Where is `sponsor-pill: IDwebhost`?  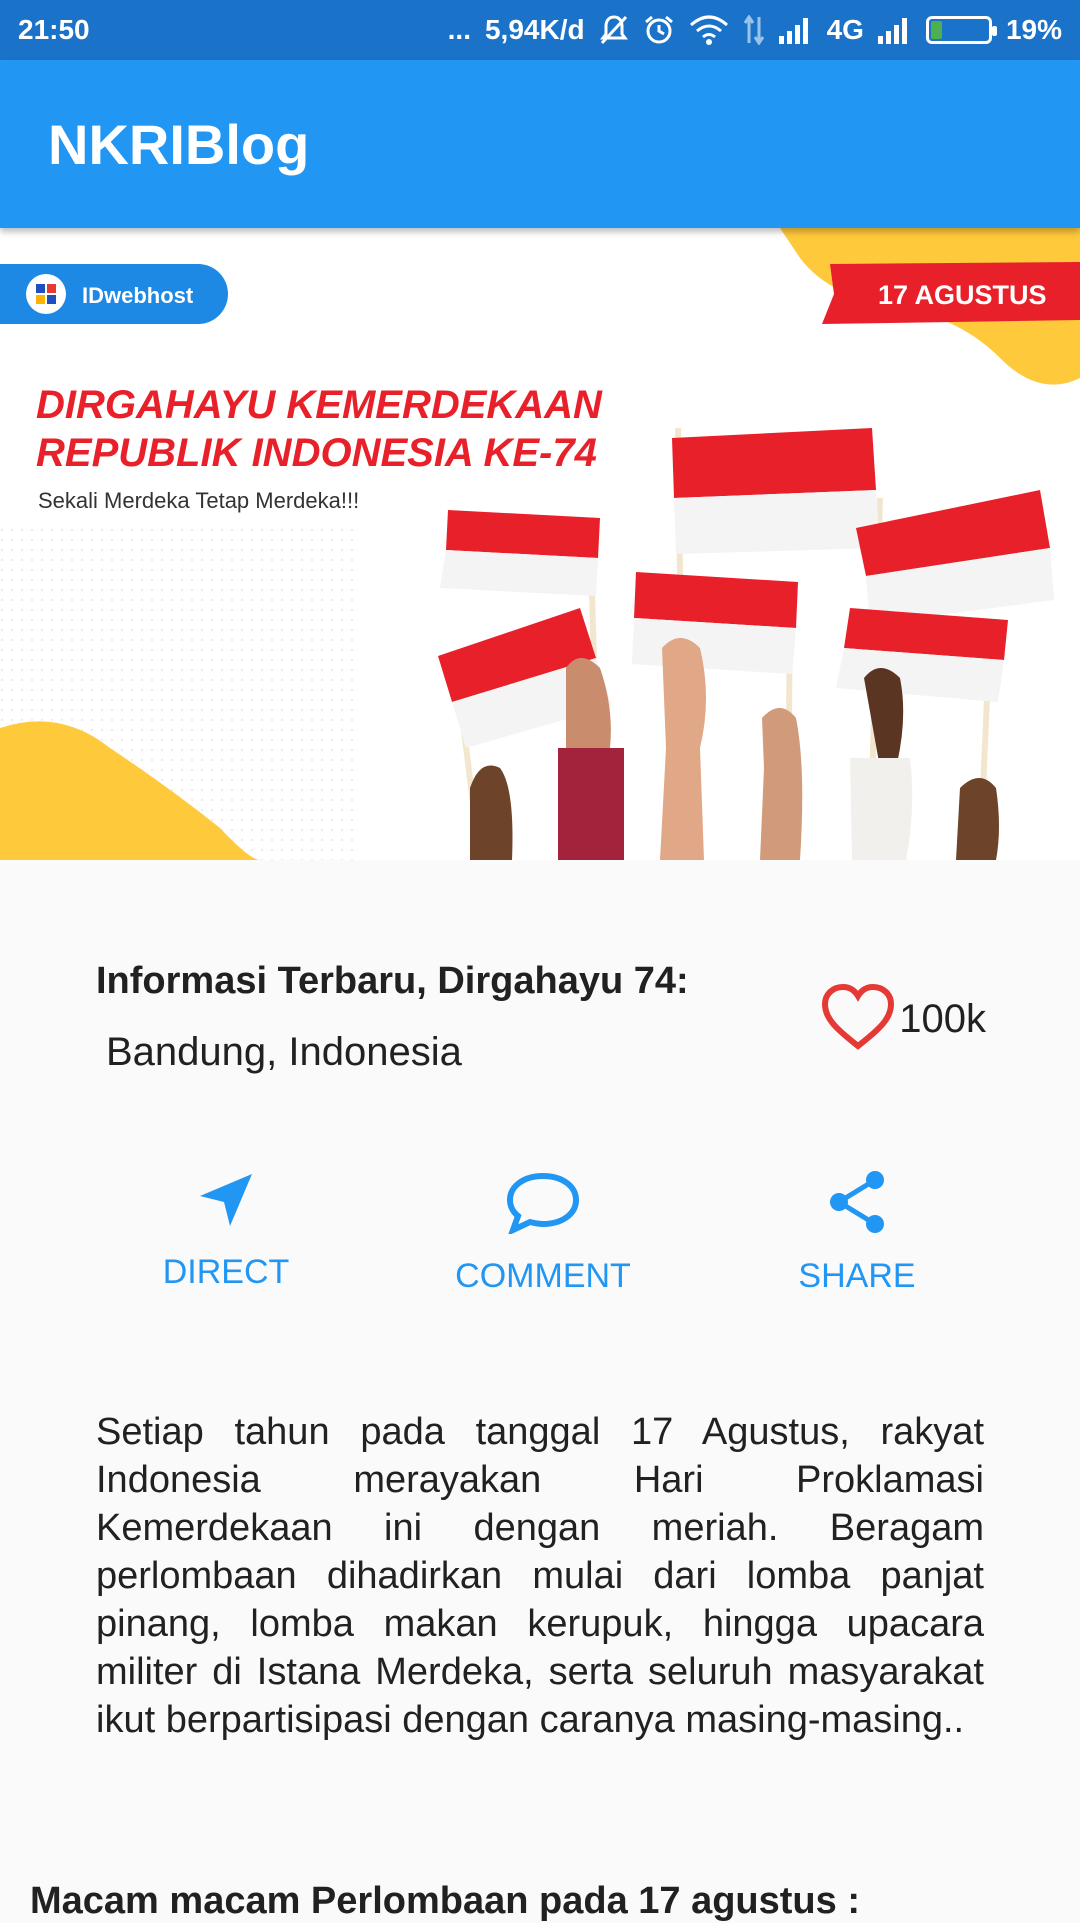
sponsor-pill: IDwebhost is located at coordinates (114, 294).